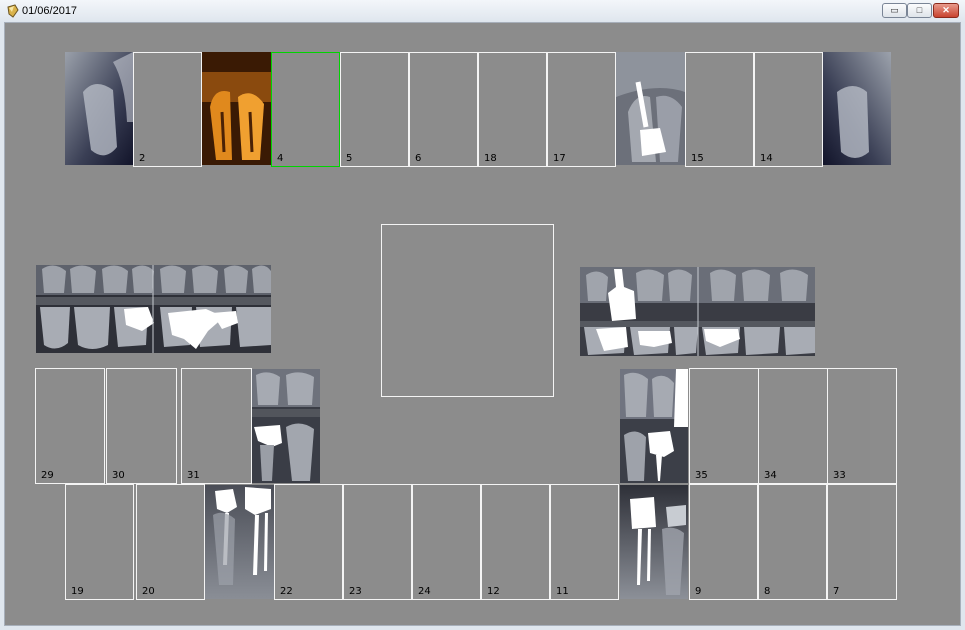 Image resolution: width=965 pixels, height=630 pixels. What do you see at coordinates (142, 158) in the screenshot?
I see `tooth-number: 2` at bounding box center [142, 158].